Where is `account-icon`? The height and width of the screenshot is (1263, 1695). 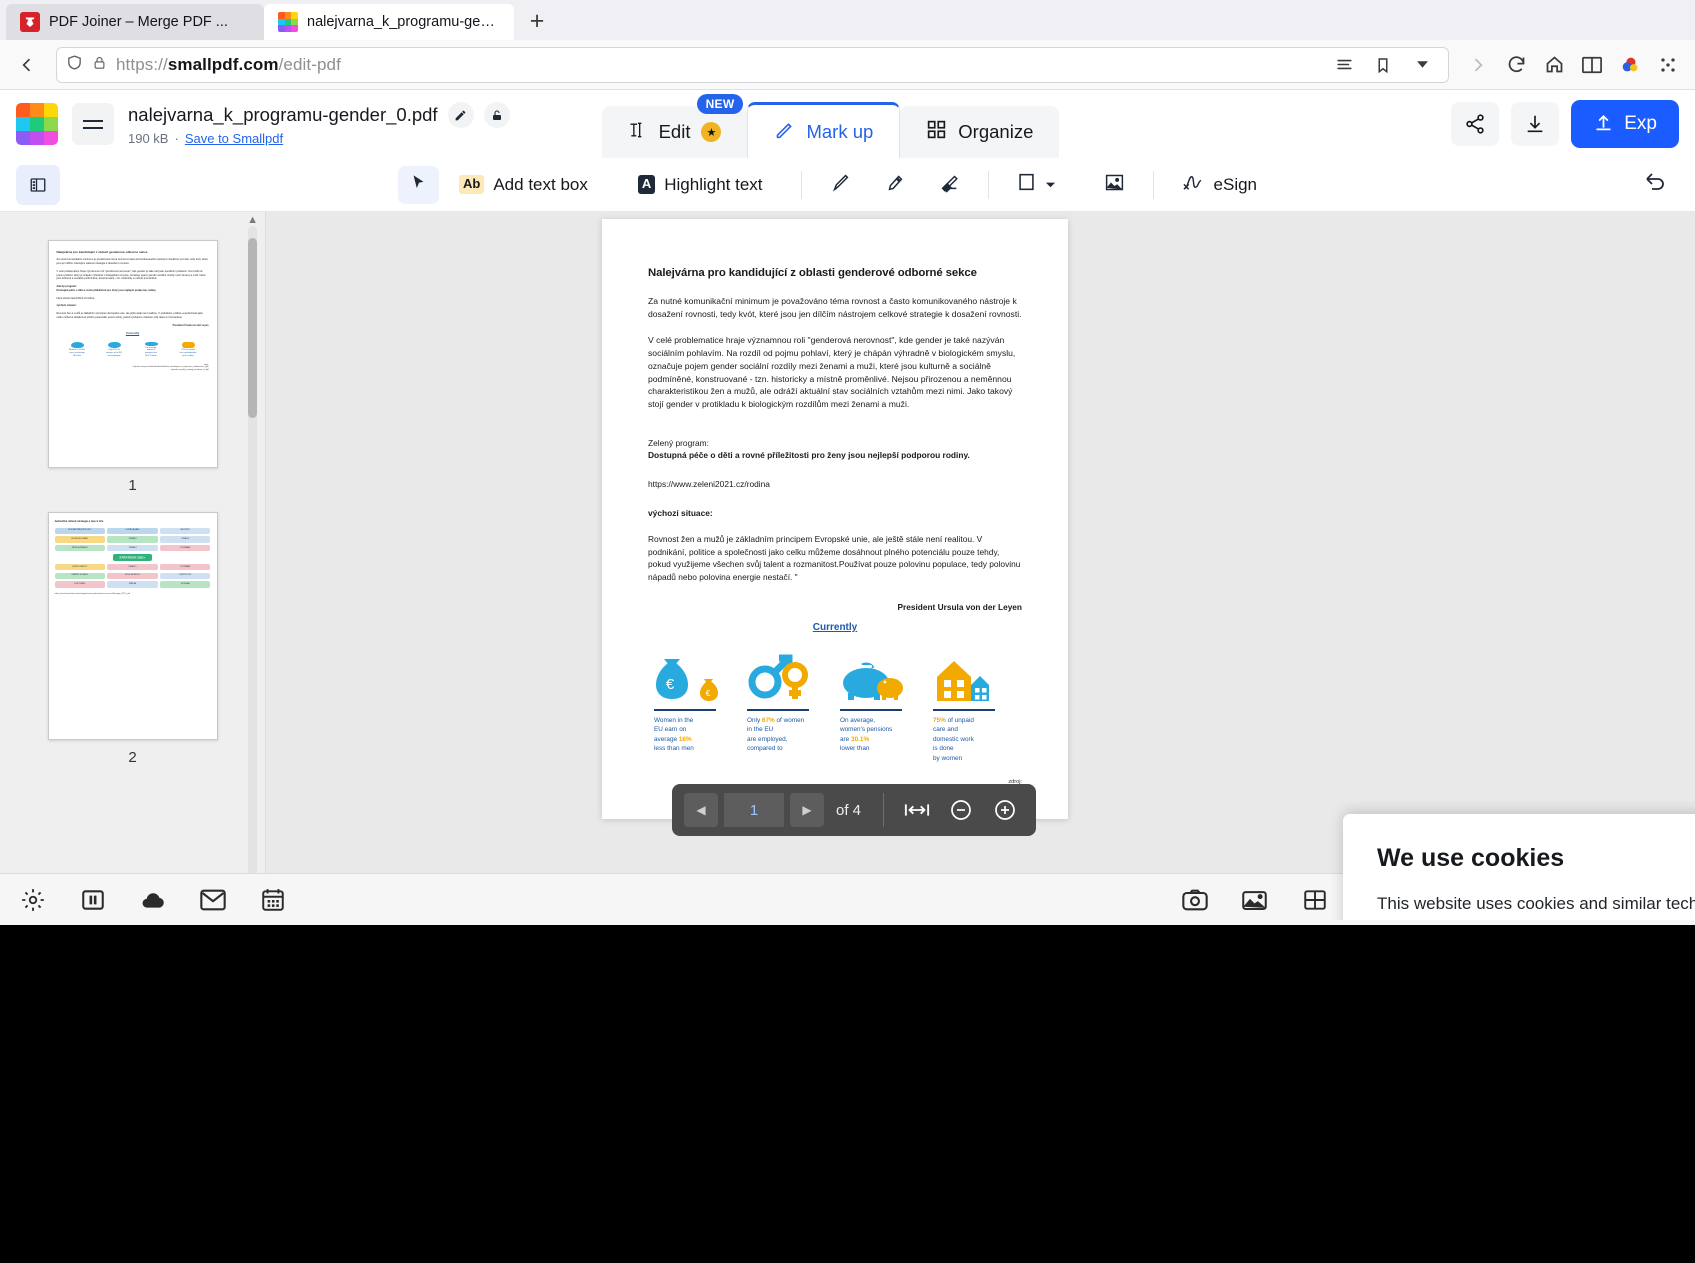 account-icon is located at coordinates (1630, 65).